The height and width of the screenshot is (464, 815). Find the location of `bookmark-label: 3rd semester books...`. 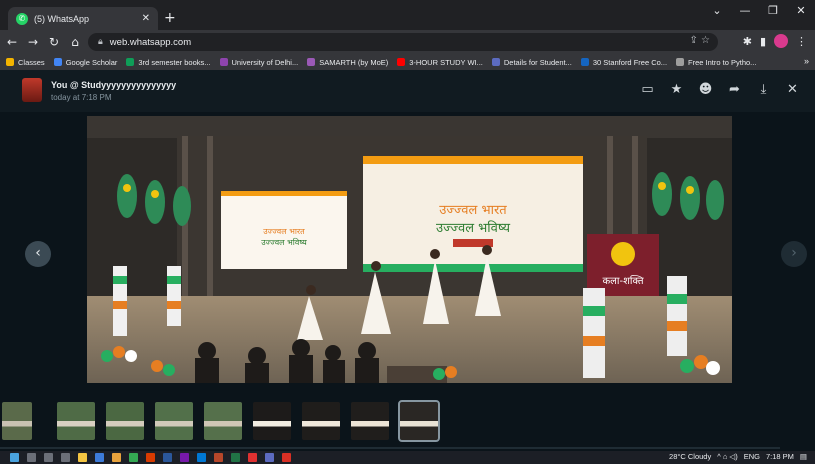

bookmark-label: 3rd semester books... is located at coordinates (174, 62).